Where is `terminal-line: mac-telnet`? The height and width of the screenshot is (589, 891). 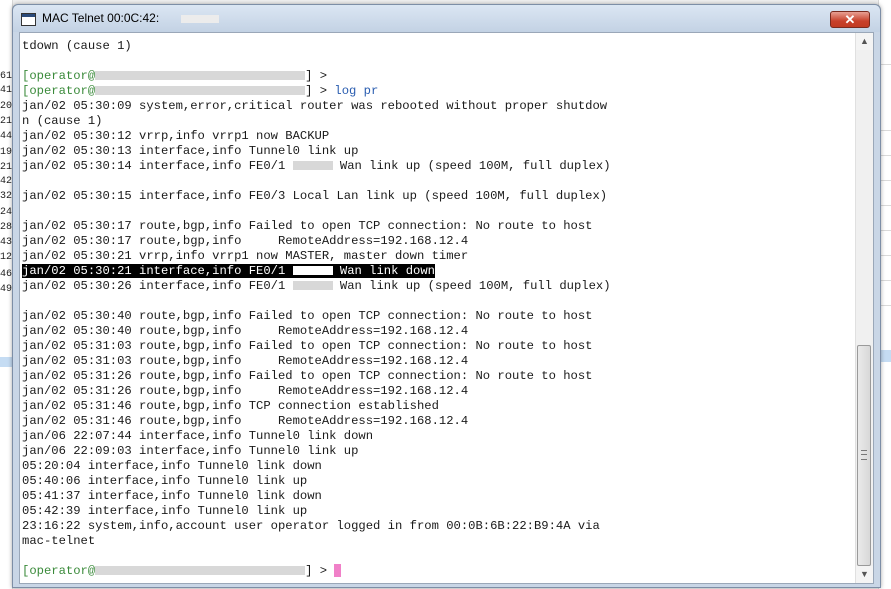
terminal-line: mac-telnet is located at coordinates (58, 541).